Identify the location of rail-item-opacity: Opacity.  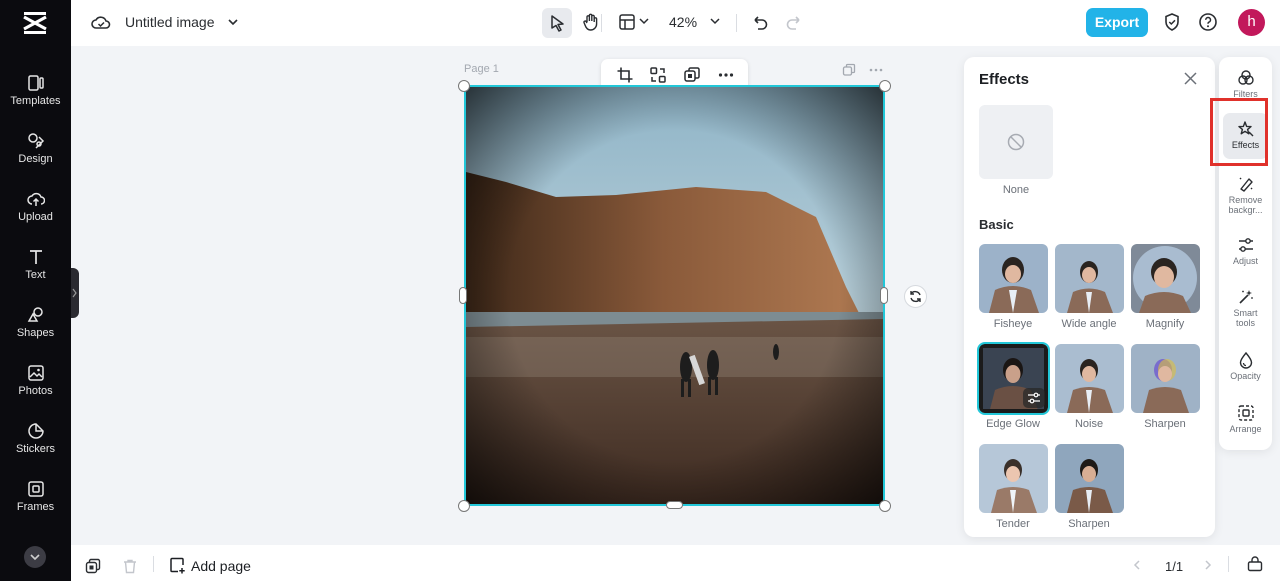
(1245, 366).